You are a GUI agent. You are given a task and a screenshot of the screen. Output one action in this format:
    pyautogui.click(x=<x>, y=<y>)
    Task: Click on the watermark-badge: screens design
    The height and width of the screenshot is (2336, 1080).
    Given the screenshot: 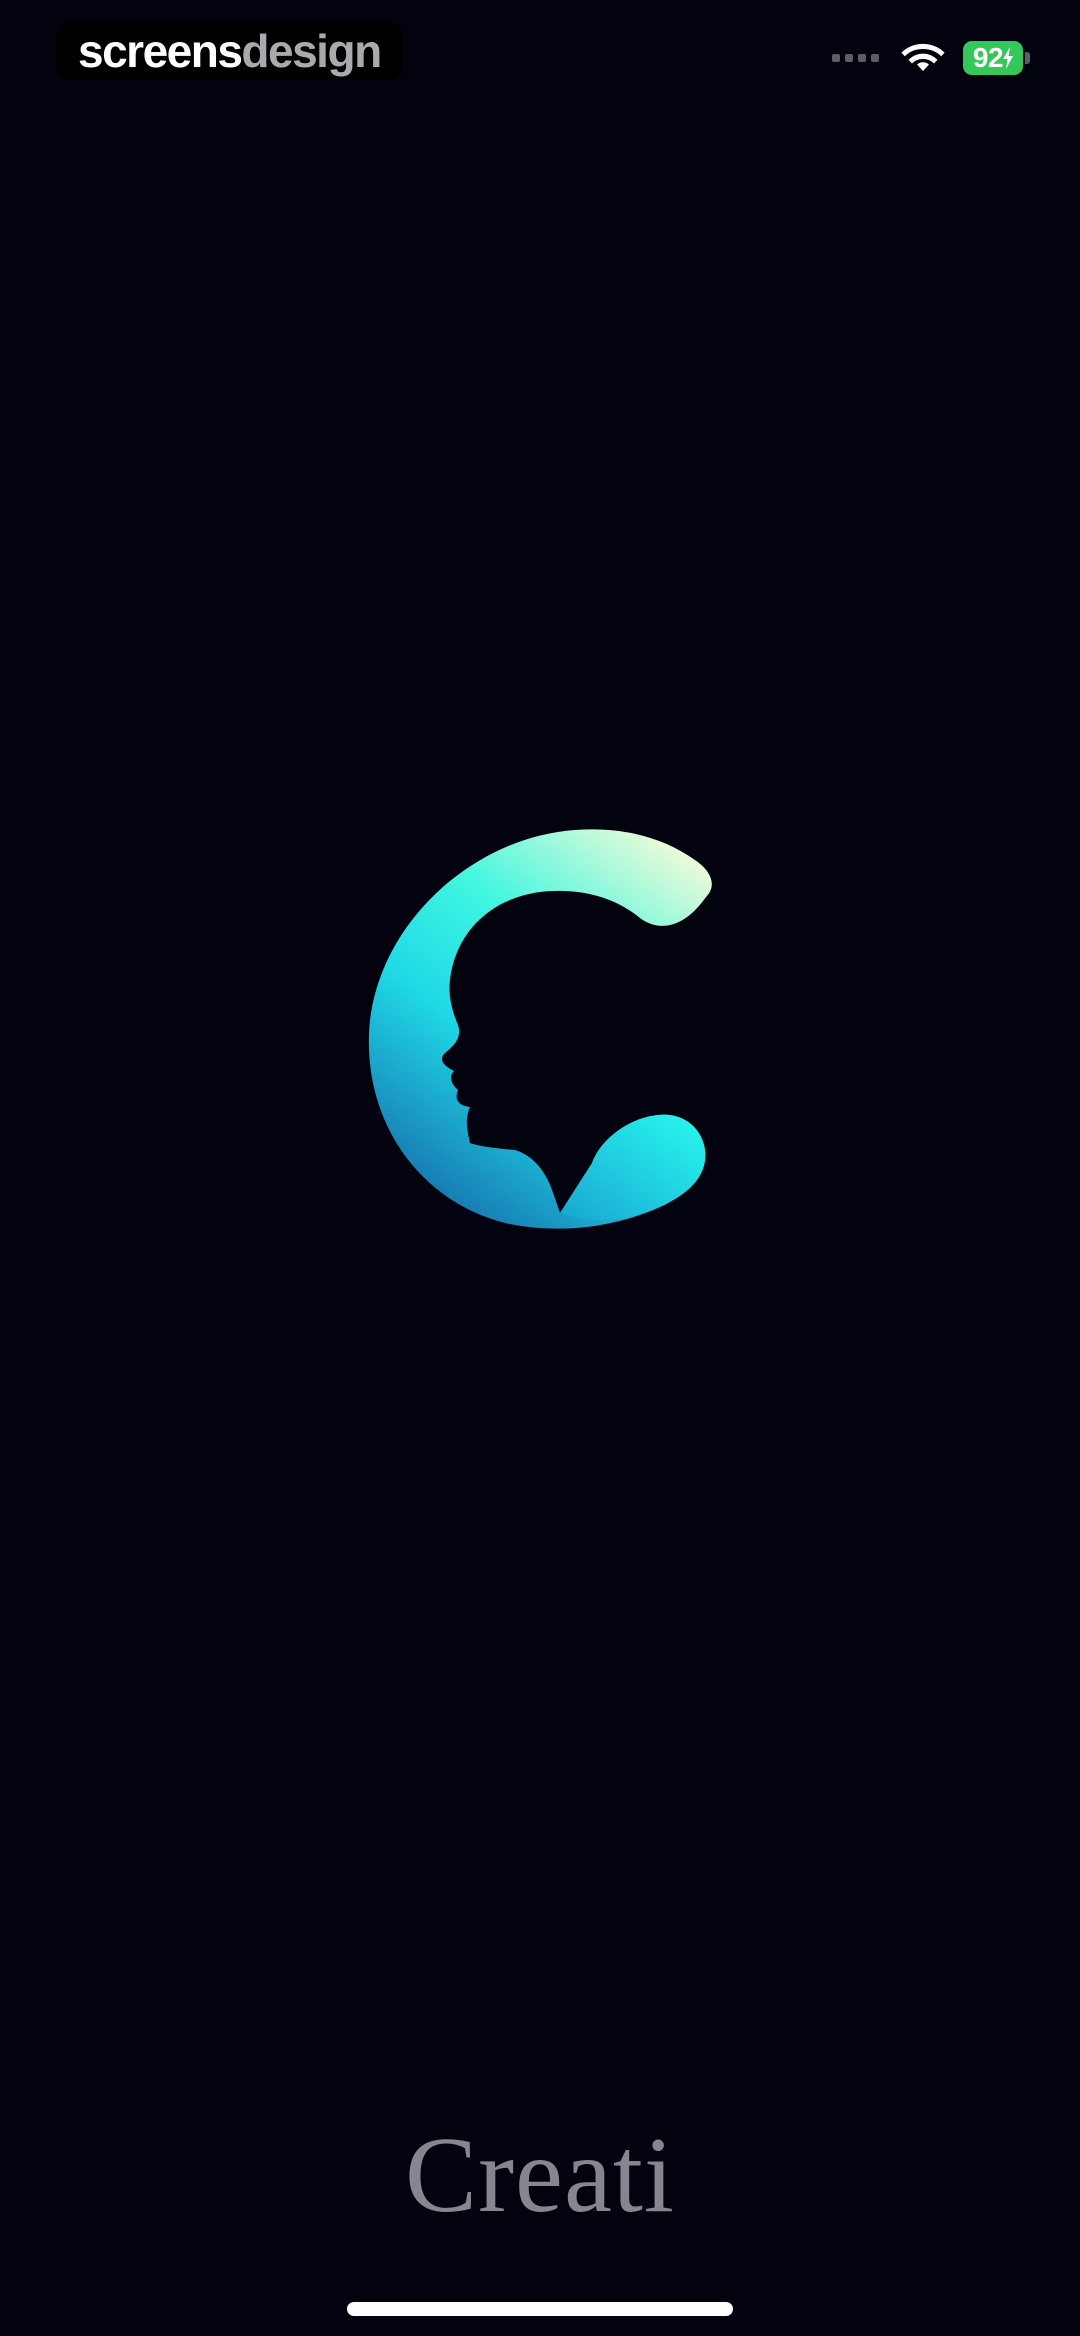 What is the action you would take?
    pyautogui.click(x=229, y=51)
    